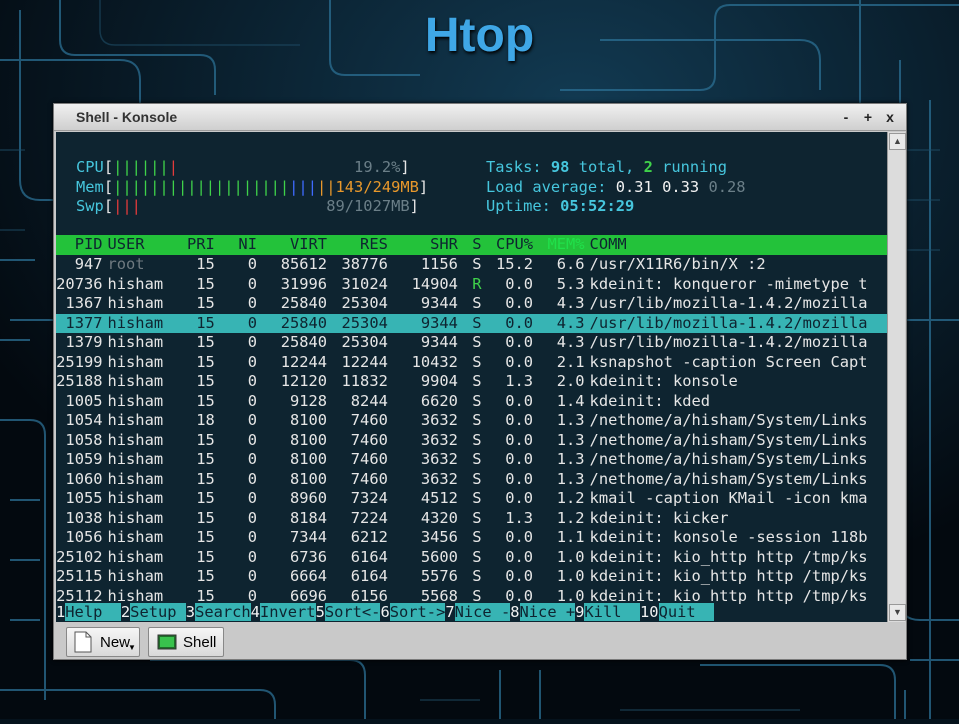 The width and height of the screenshot is (959, 724). Describe the element at coordinates (88, 264) in the screenshot. I see `cell-pid: 947` at that location.